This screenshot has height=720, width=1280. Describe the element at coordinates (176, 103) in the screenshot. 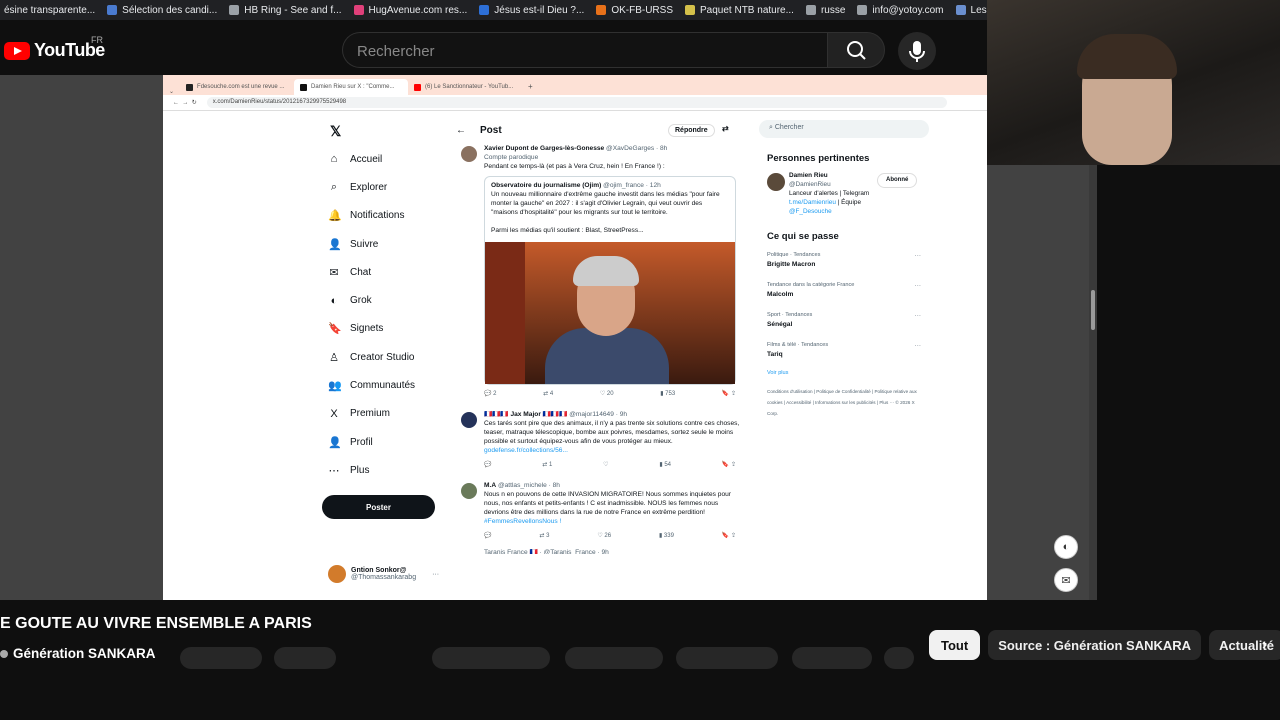

I see `back-icon: ←` at that location.